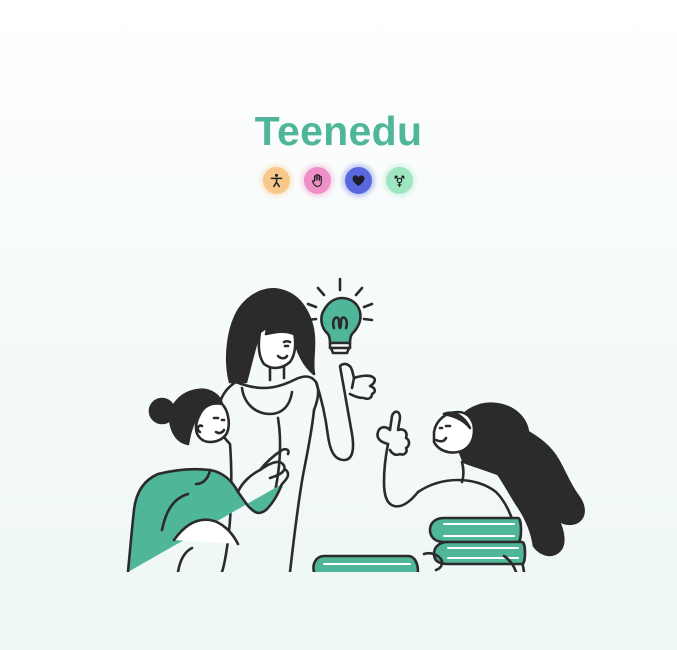  What do you see at coordinates (480, 487) in the screenshot?
I see `student-girl-figure` at bounding box center [480, 487].